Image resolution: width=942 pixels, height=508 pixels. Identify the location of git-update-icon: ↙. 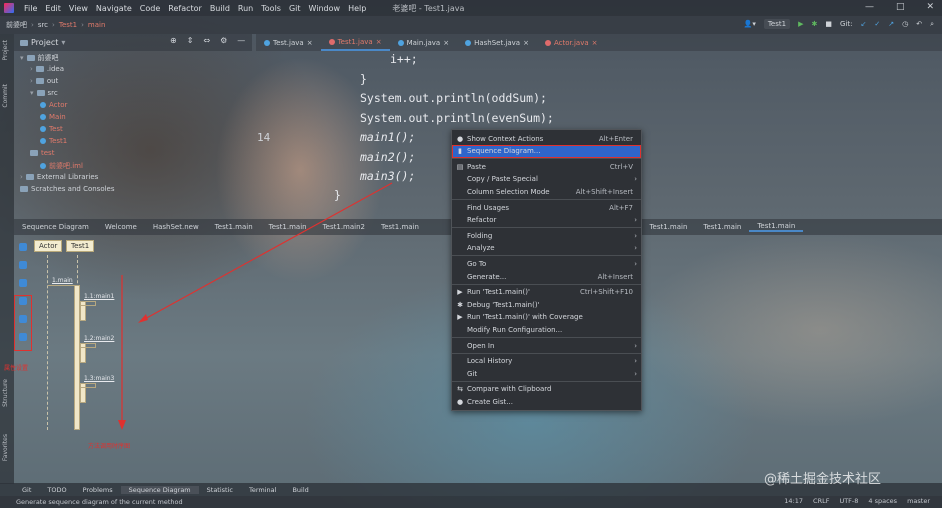
(863, 24).